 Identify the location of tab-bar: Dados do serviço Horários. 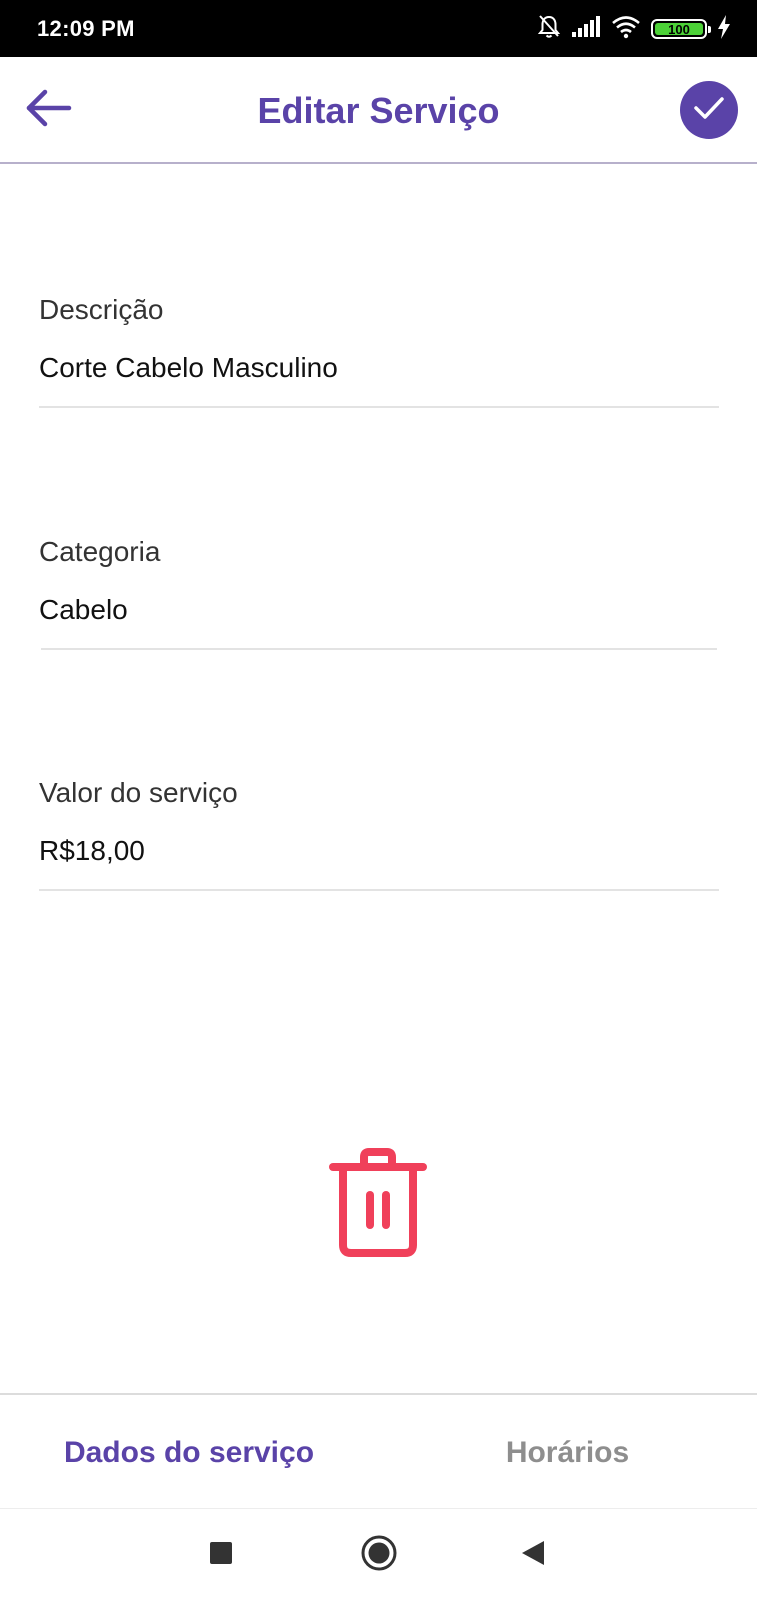
(378, 1451).